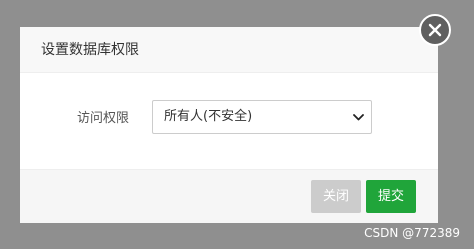  I want to click on close-icon, so click(435, 30).